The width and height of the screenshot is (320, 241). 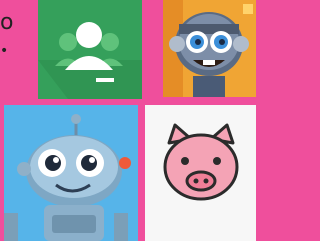 I want to click on google-classroom-icon, so click(x=90, y=49).